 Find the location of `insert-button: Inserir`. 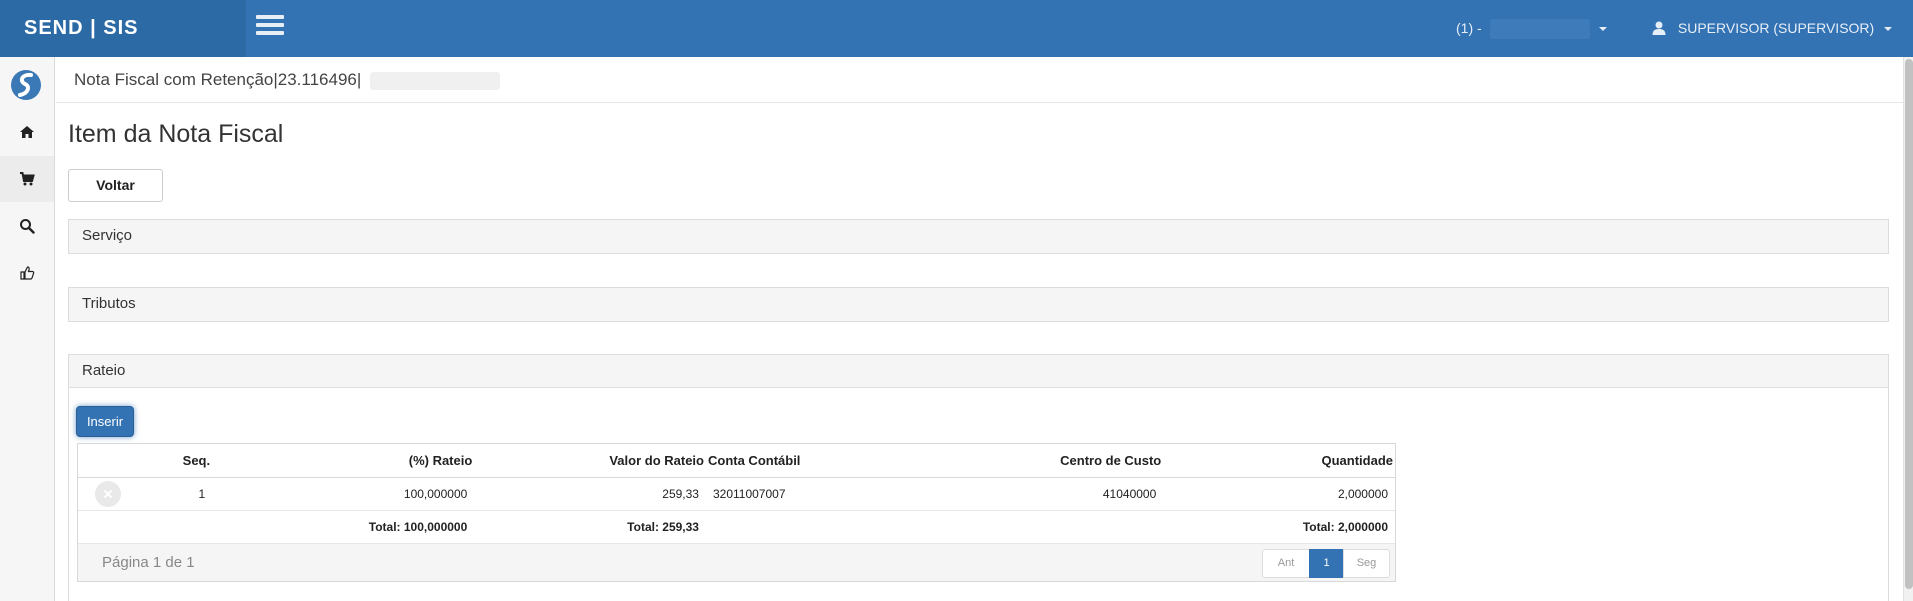

insert-button: Inserir is located at coordinates (105, 421).